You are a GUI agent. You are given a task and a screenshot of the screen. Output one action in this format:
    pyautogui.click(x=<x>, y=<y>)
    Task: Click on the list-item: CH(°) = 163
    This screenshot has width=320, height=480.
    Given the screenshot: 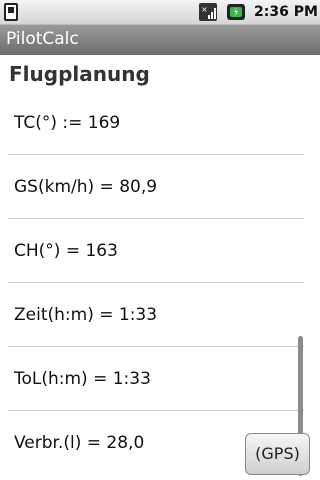 What is the action you would take?
    pyautogui.click(x=156, y=251)
    